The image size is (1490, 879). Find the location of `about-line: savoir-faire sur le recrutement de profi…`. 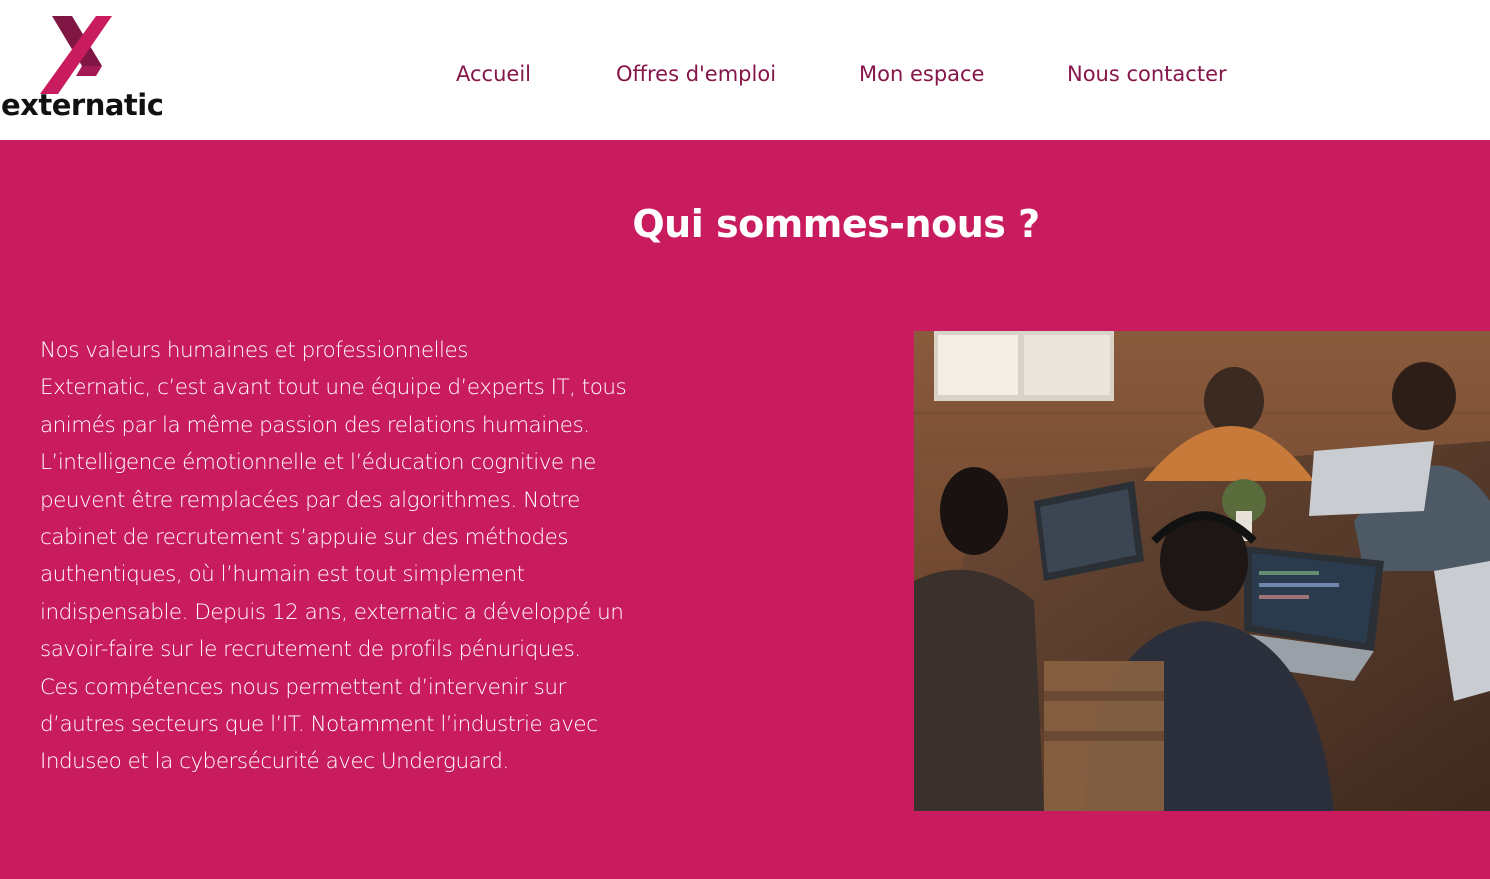

about-line: savoir-faire sur le recrutement de profi… is located at coordinates (310, 650).